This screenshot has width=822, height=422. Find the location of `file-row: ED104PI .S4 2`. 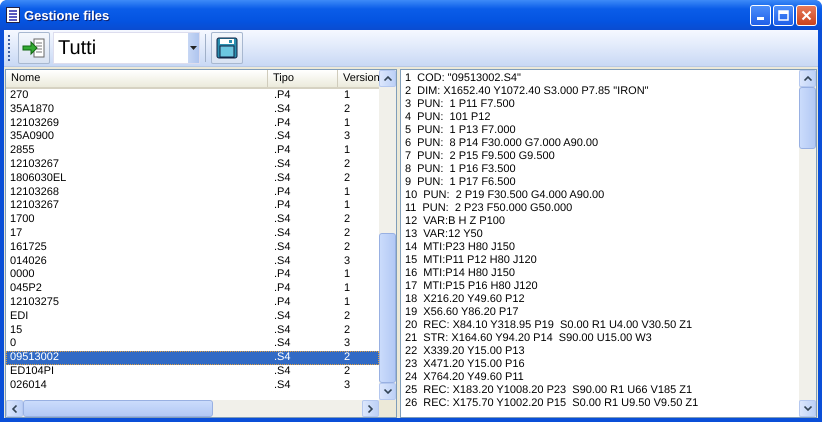

file-row: ED104PI .S4 2 is located at coordinates (192, 371).